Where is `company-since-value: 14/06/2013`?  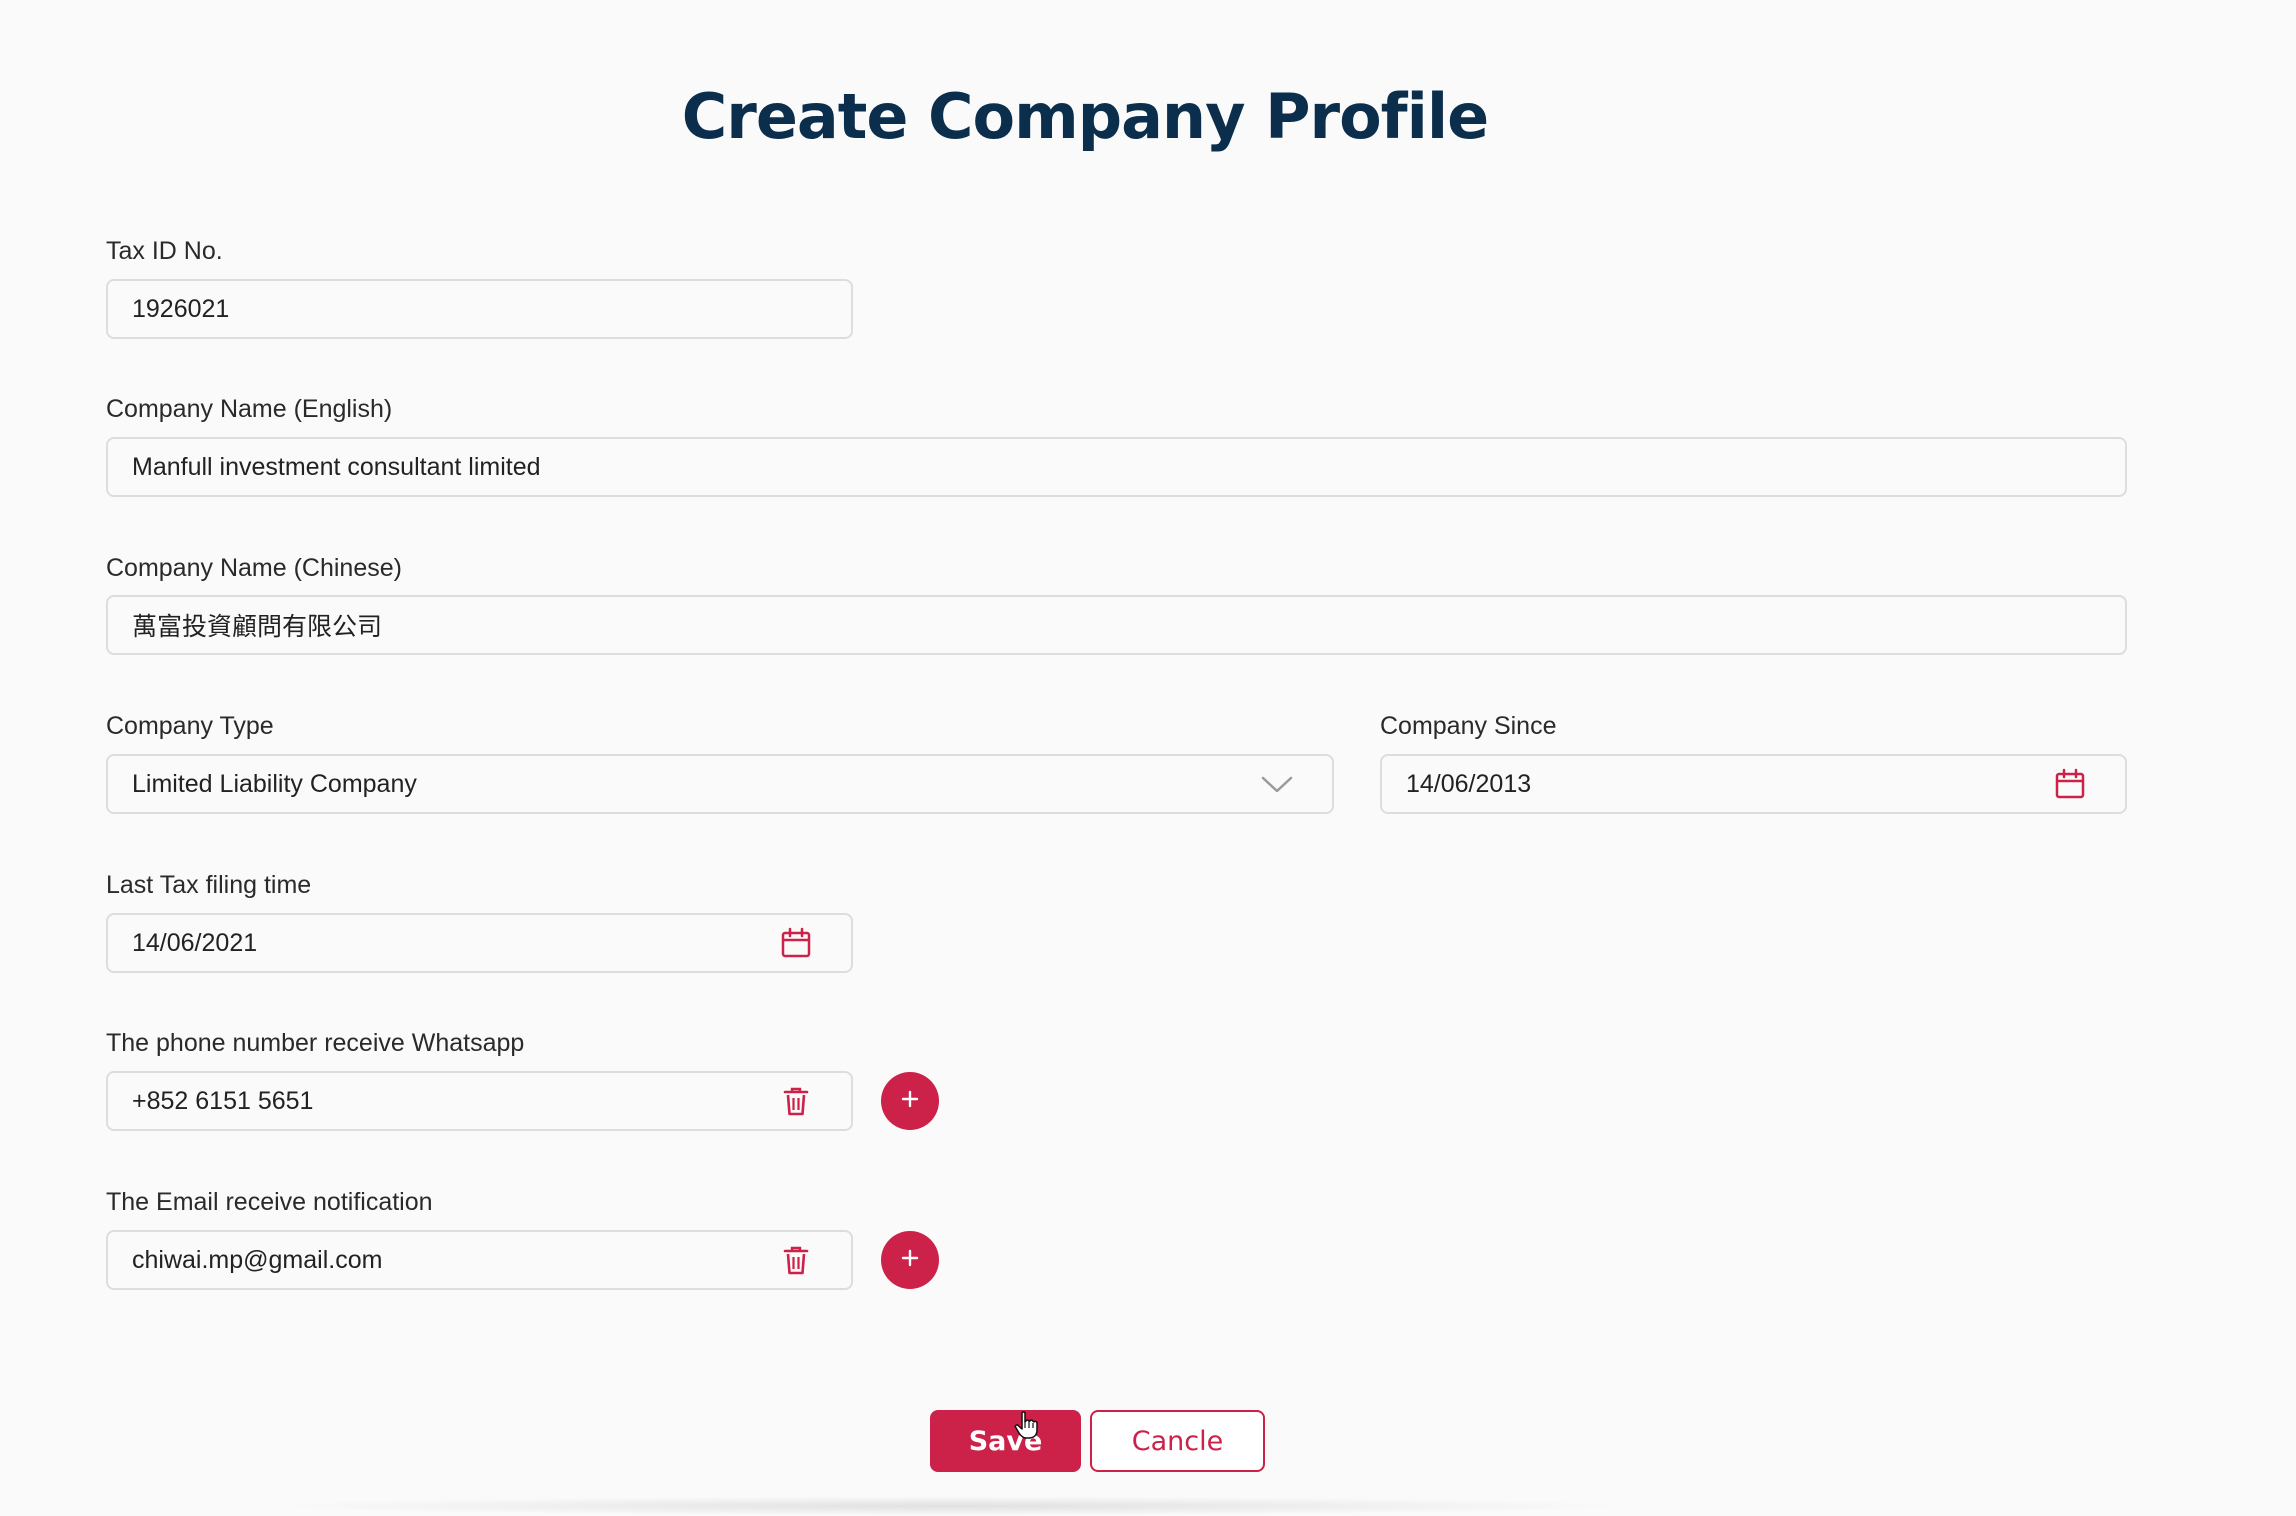
company-since-value: 14/06/2013 is located at coordinates (1469, 783).